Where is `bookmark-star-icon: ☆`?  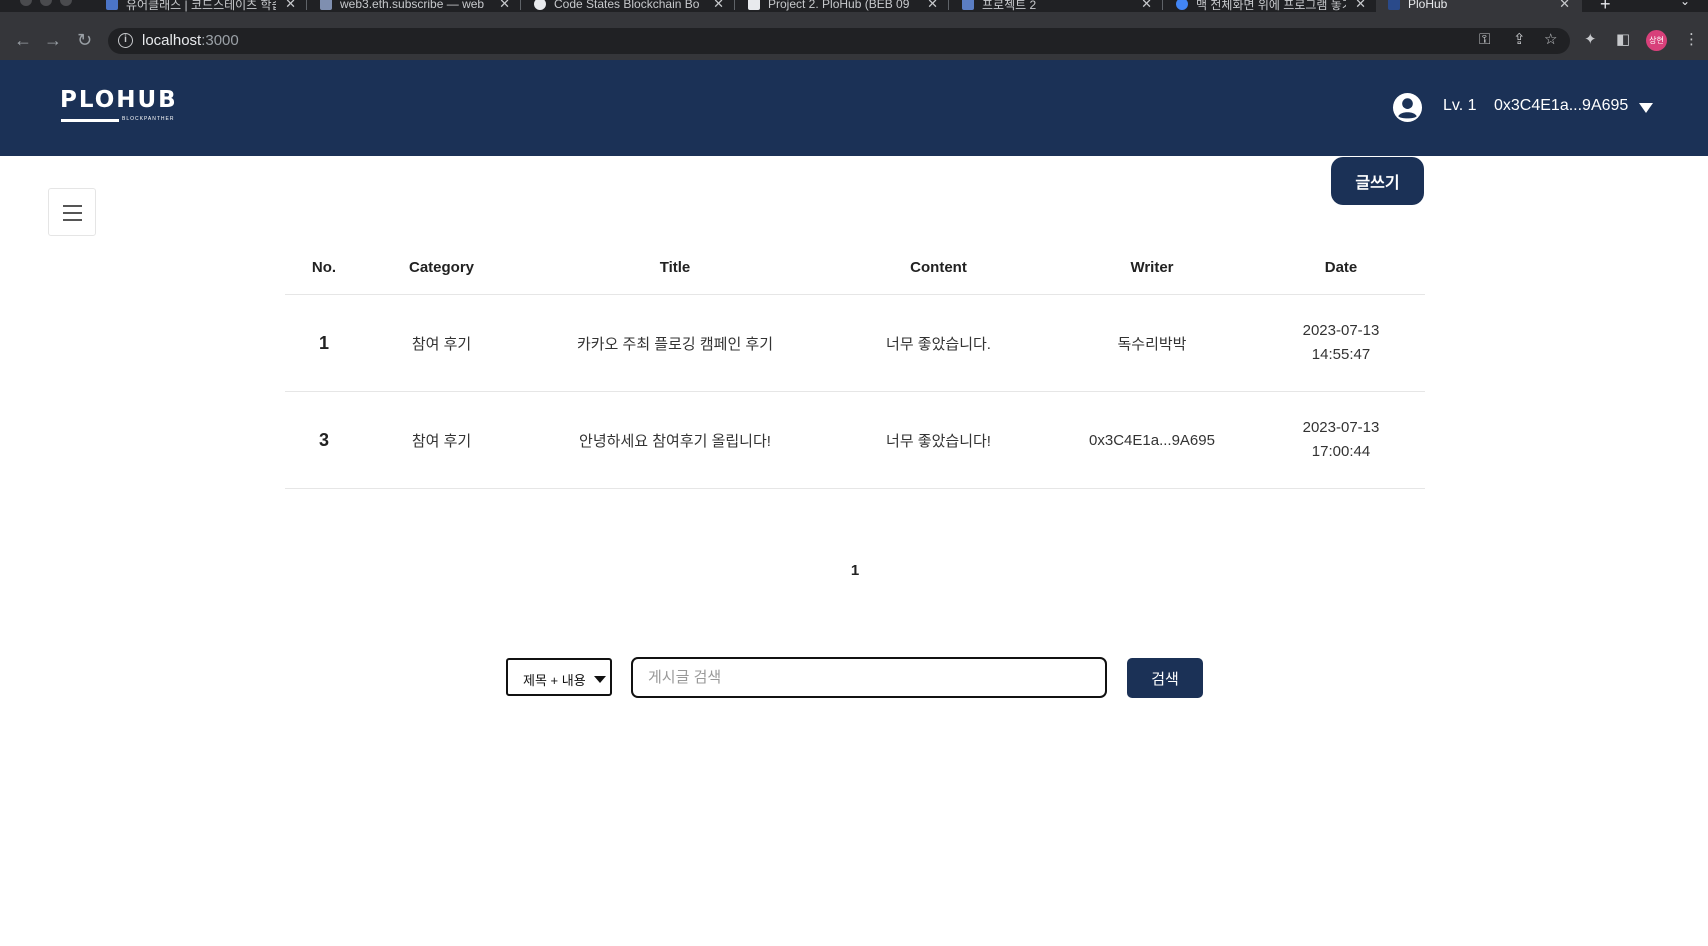
bookmark-star-icon: ☆ is located at coordinates (1550, 40).